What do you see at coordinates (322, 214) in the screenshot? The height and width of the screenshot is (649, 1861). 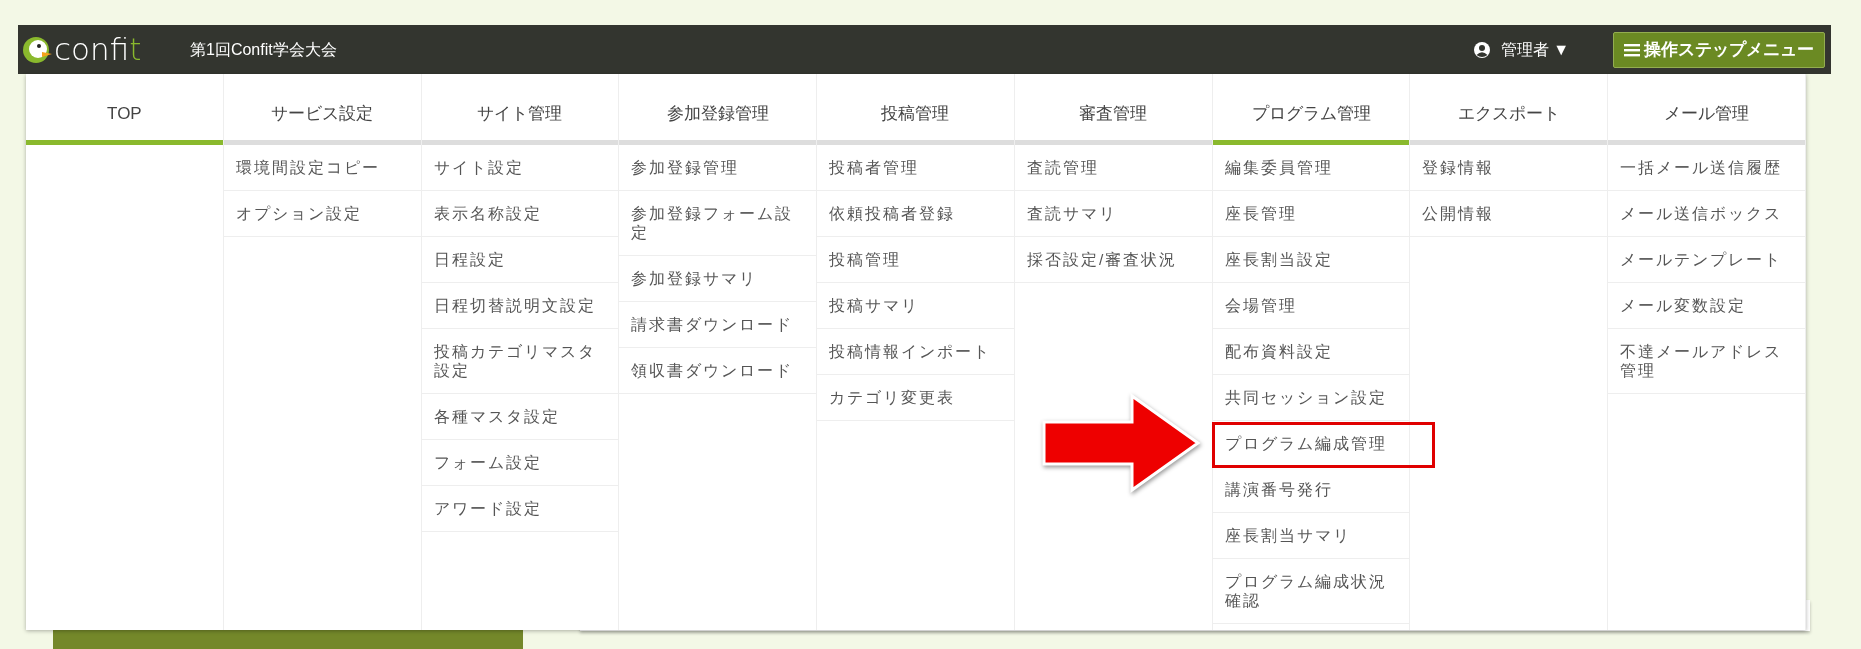 I see `menu-item: オプション設定` at bounding box center [322, 214].